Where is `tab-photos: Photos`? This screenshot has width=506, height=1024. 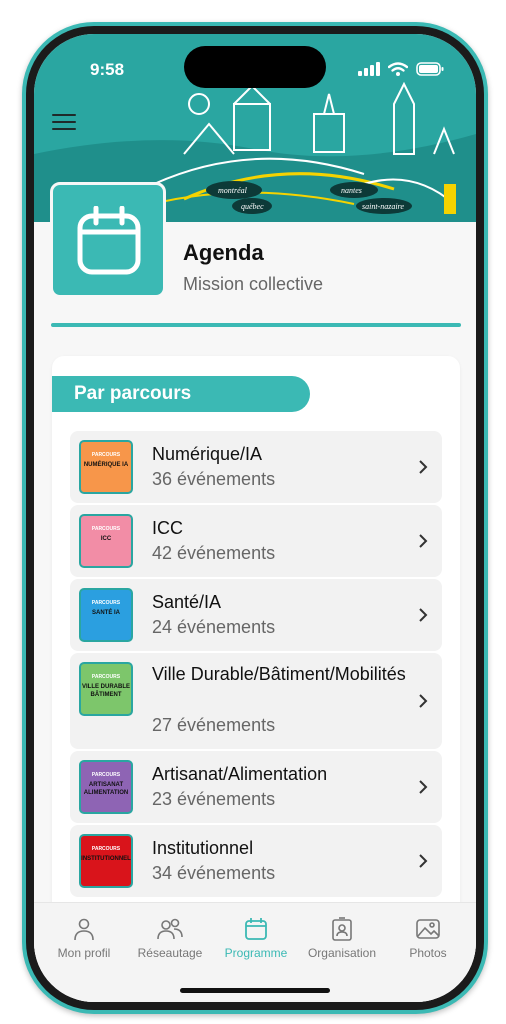
tab-photos: Photos is located at coordinates (428, 938).